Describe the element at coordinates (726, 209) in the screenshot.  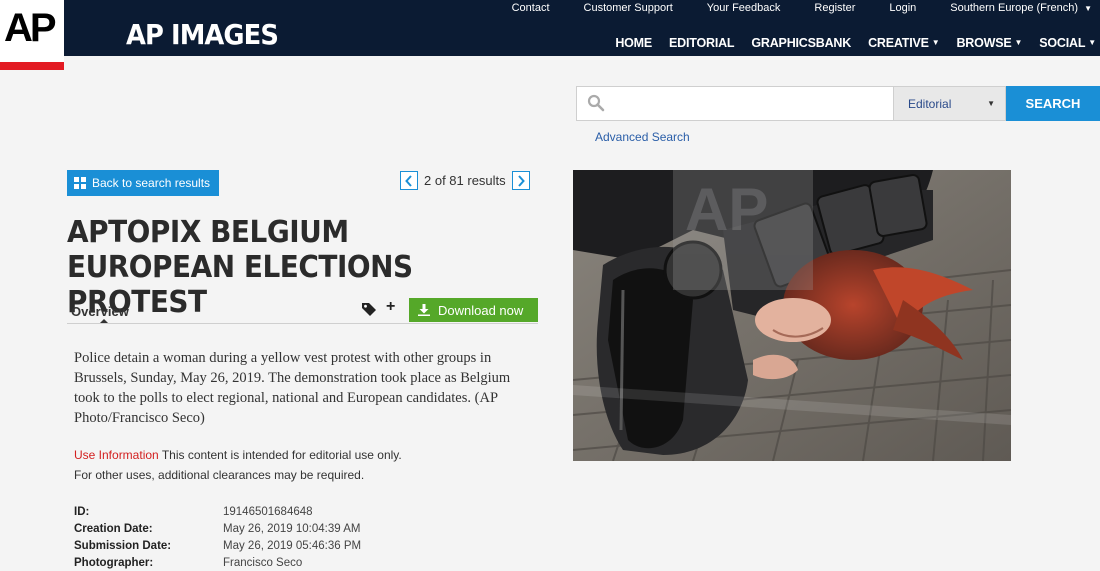
I see `watermark-text: AP` at that location.